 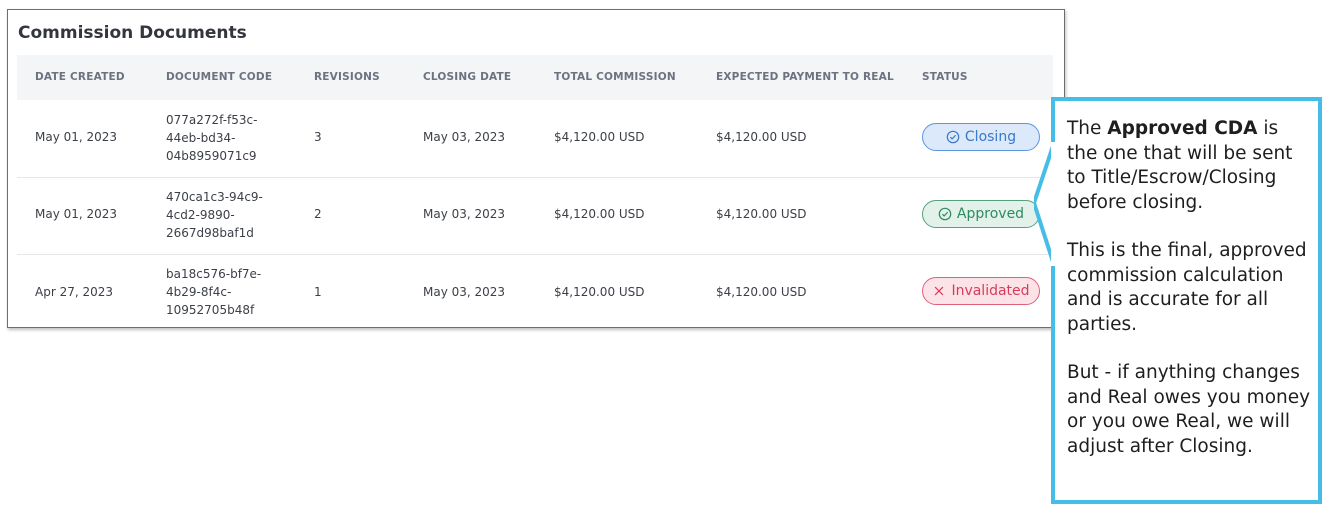 I want to click on status-badge-invalidated: Invalidated, so click(x=981, y=291).